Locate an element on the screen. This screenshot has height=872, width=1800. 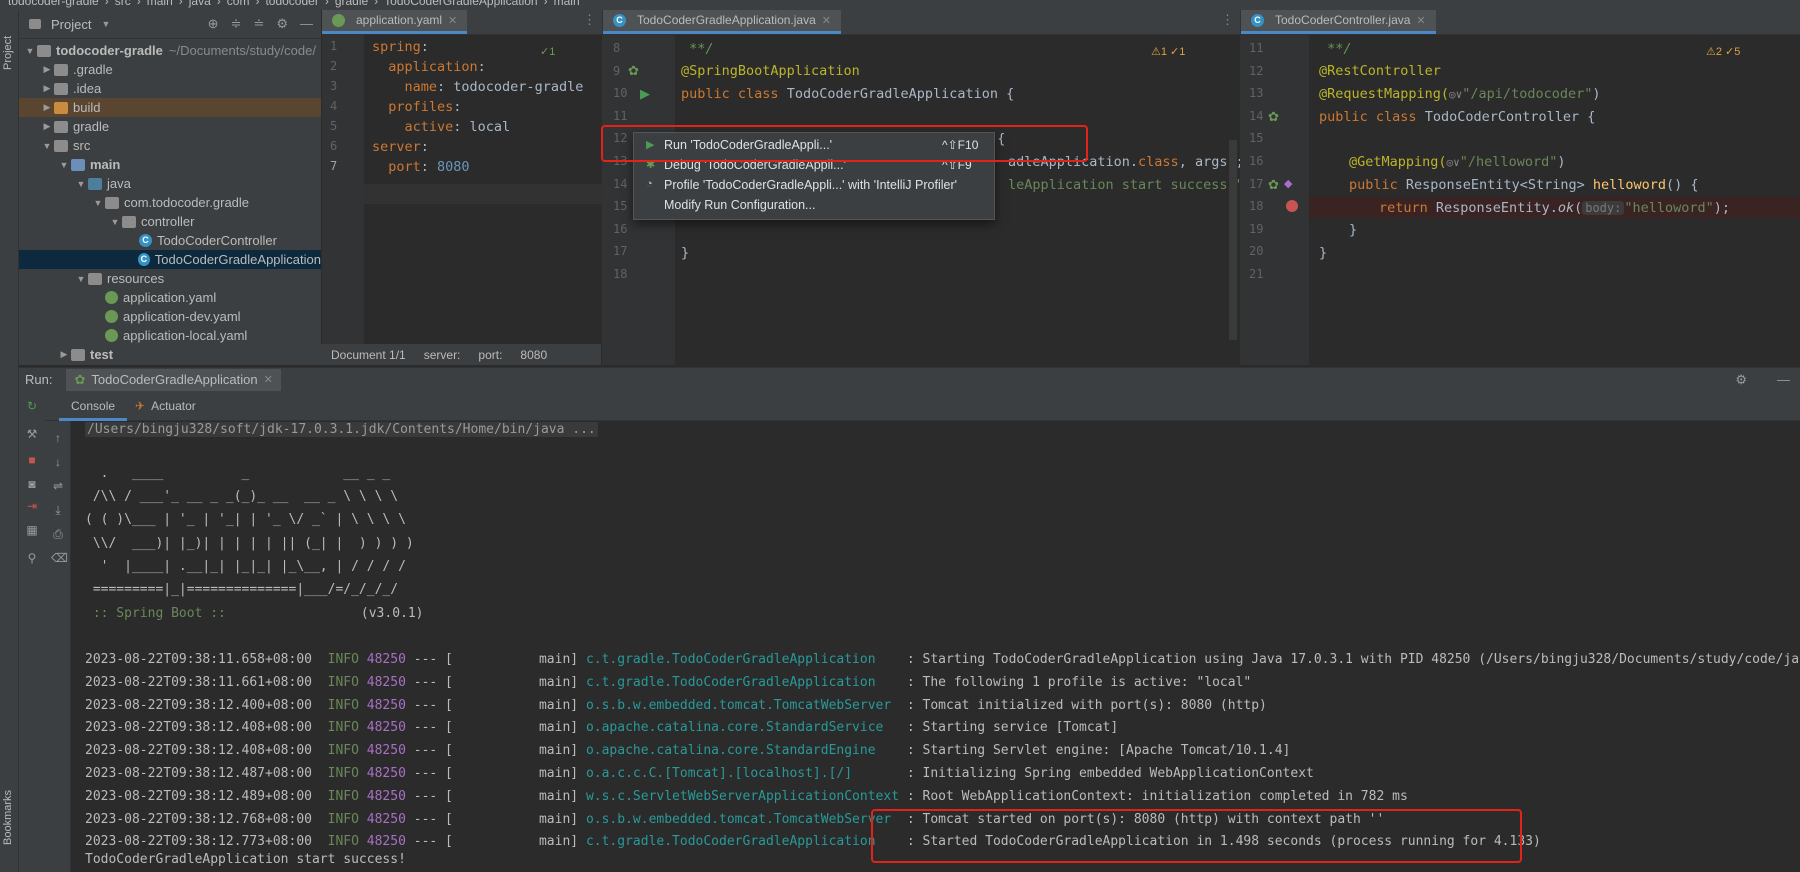
locate-icon: ⊕ is located at coordinates (213, 24).